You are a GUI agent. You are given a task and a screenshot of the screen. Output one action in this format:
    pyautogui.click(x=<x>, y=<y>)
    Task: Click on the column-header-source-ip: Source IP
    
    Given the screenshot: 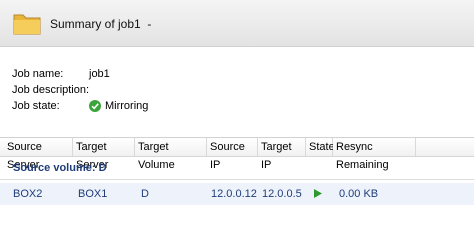 What is the action you would take?
    pyautogui.click(x=232, y=154)
    